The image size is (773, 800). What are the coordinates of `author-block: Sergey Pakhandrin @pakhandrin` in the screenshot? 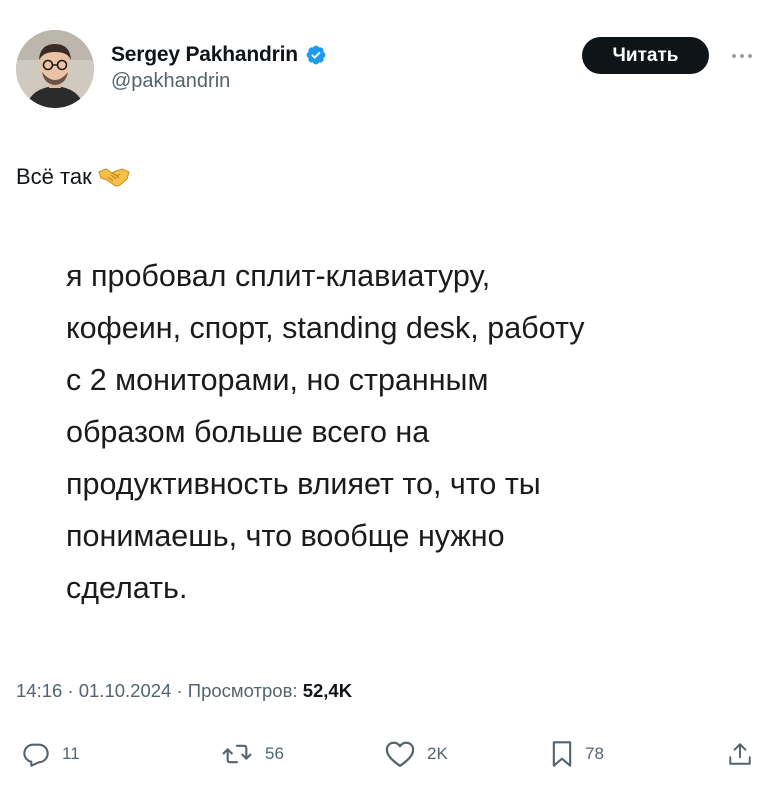 It's located at (219, 67).